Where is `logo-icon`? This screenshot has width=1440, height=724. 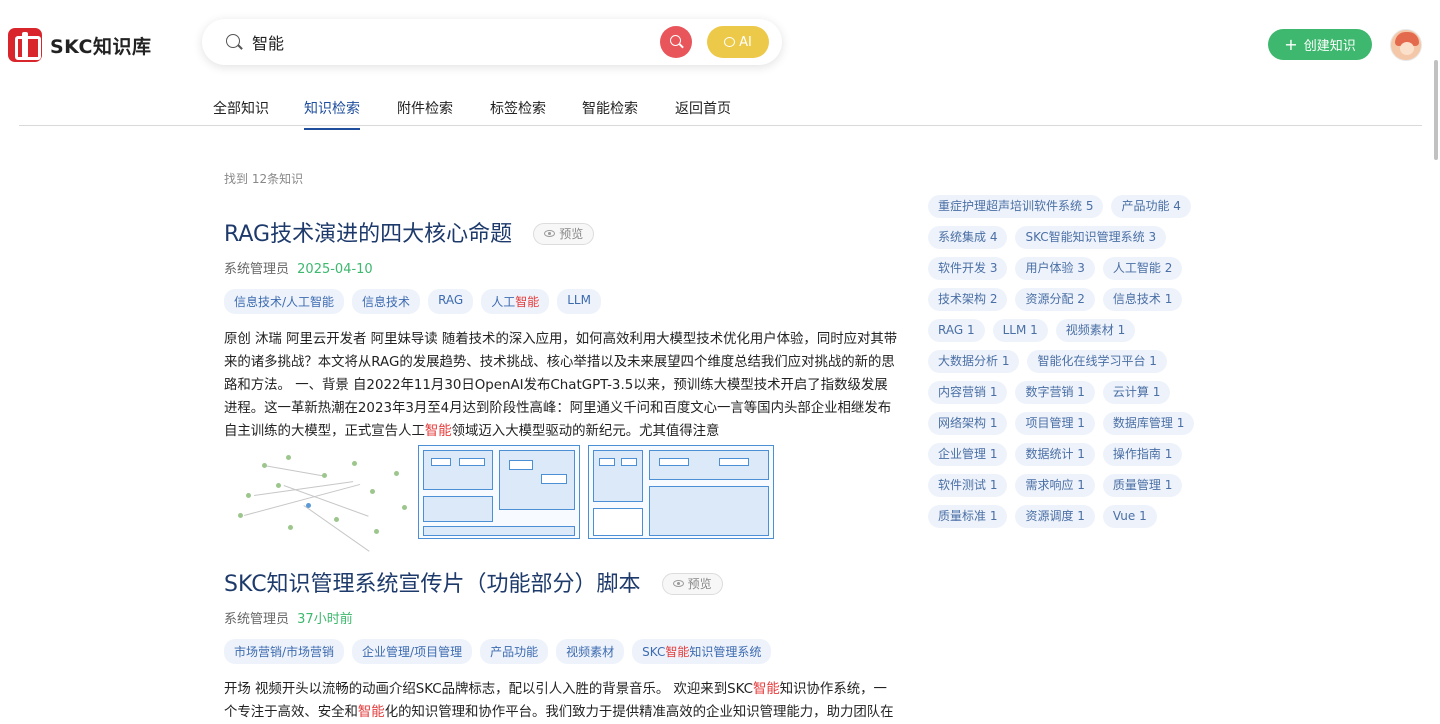
logo-icon is located at coordinates (25, 45).